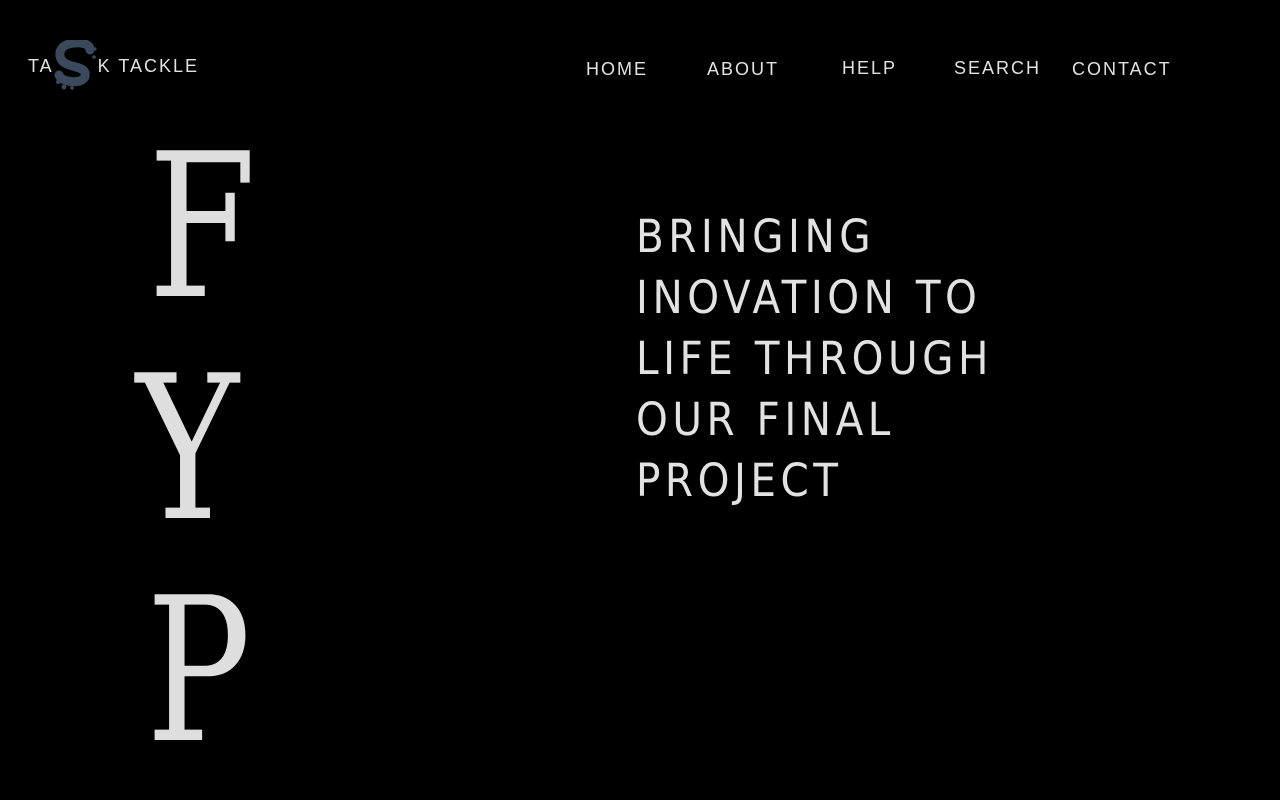 This screenshot has height=800, width=1280. I want to click on tagline-line: INOVATION TO, so click(809, 297).